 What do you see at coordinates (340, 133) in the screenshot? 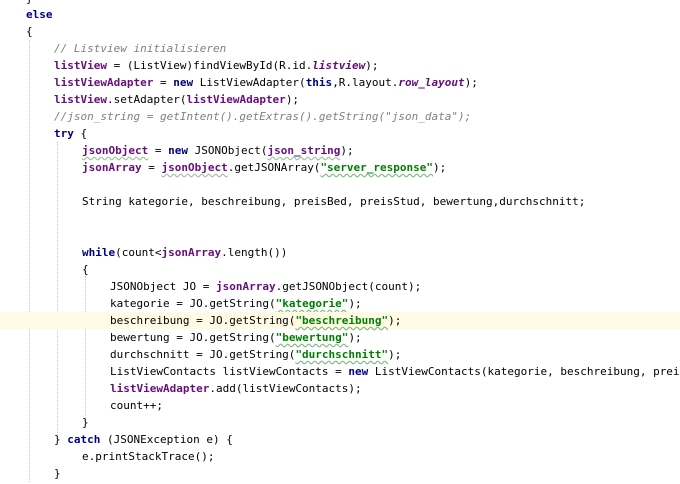
I see `code-line: try {` at bounding box center [340, 133].